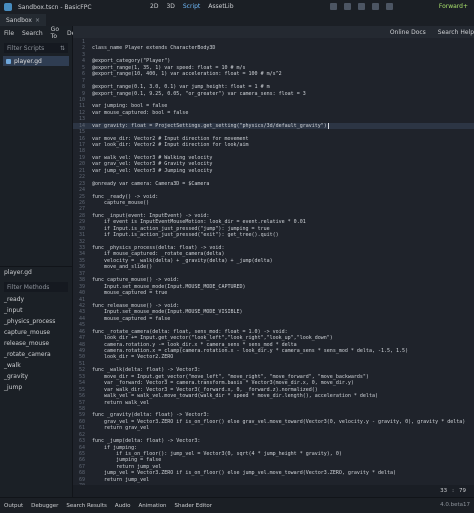 The width and height of the screenshot is (474, 513). What do you see at coordinates (121, 428) in the screenshot?
I see `code-text: return grav_vel` at bounding box center [121, 428].